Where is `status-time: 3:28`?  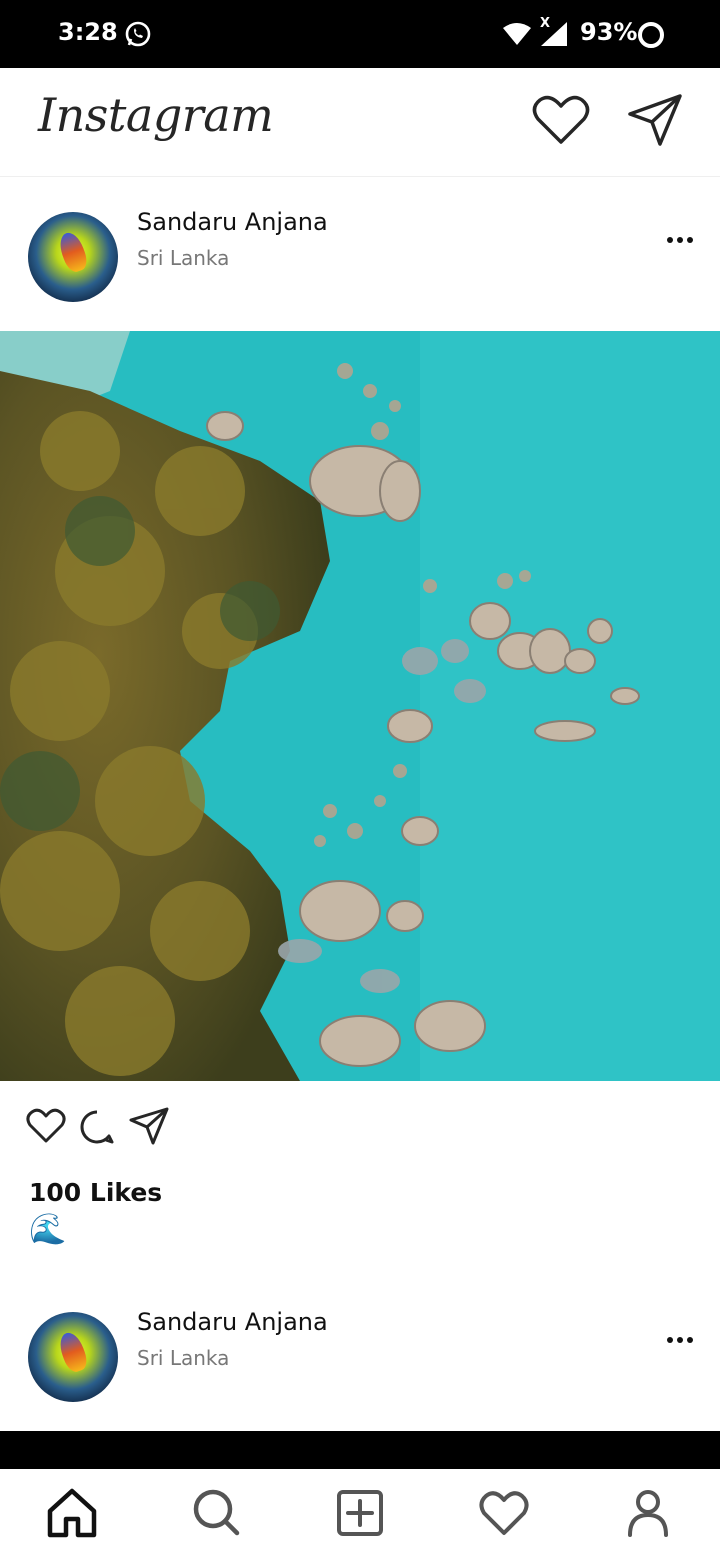
status-time: 3:28 is located at coordinates (88, 32).